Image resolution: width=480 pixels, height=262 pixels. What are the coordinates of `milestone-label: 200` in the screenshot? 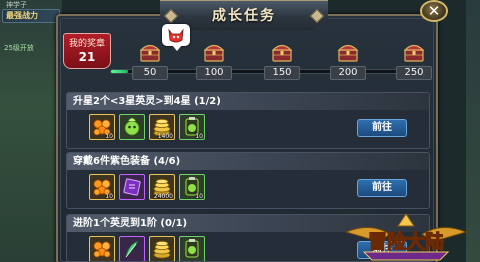 It's located at (348, 73).